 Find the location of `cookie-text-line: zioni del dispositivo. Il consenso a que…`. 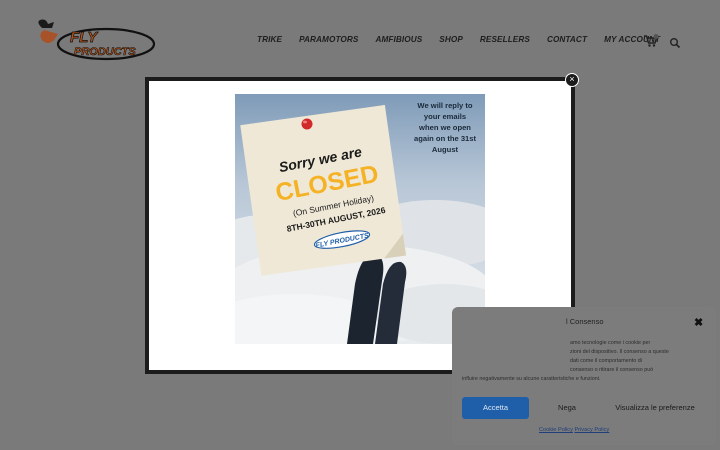

cookie-text-line: zioni del dispositivo. Il consenso a que… is located at coordinates (619, 352).